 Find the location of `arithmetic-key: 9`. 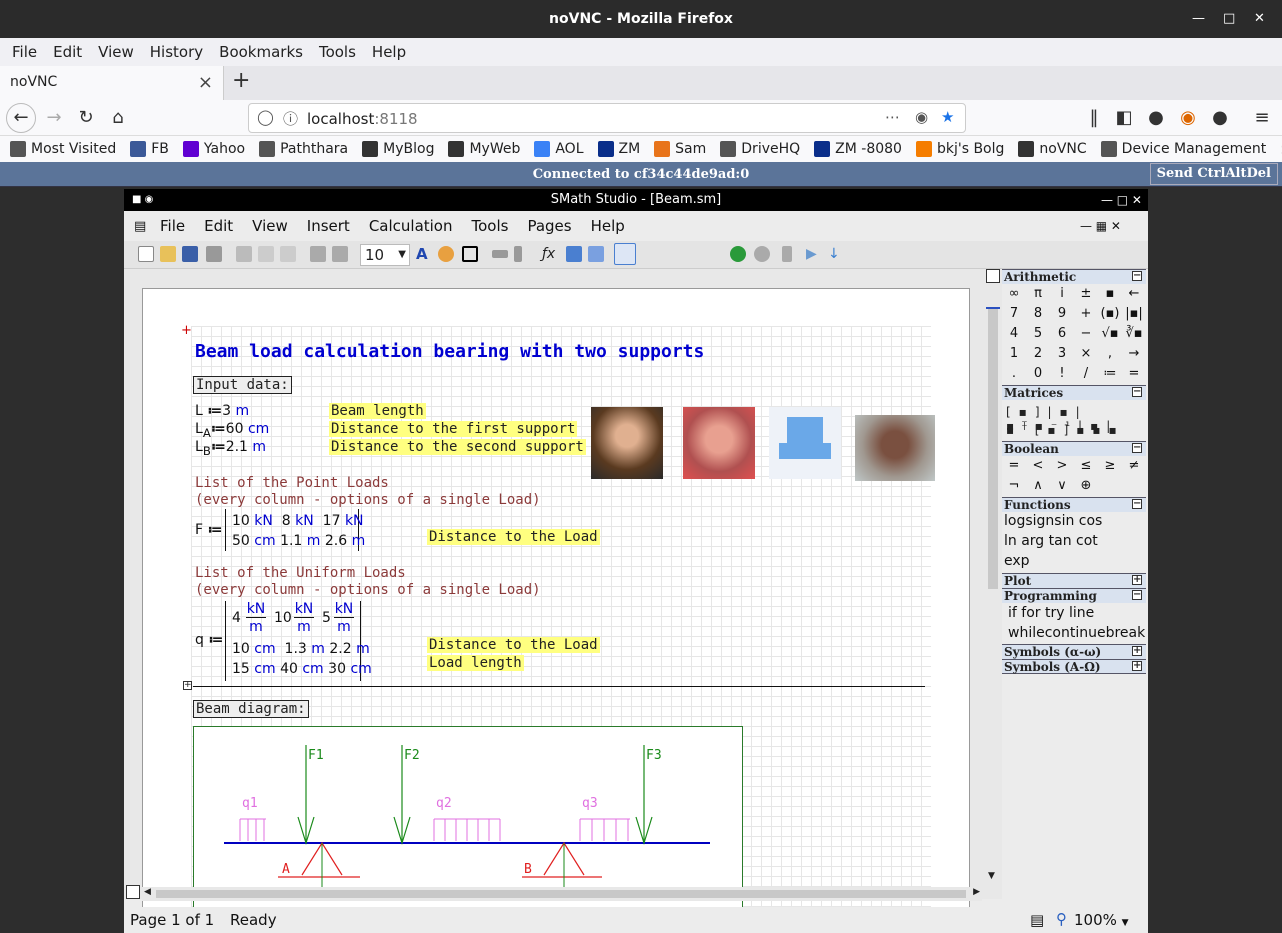

arithmetic-key: 9 is located at coordinates (1062, 314).